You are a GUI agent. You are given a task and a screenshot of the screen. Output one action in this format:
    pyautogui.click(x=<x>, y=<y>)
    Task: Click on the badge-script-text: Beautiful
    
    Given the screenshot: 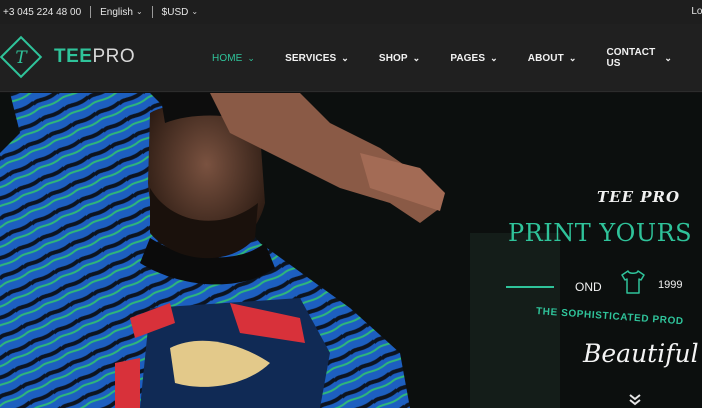 What is the action you would take?
    pyautogui.click(x=641, y=353)
    